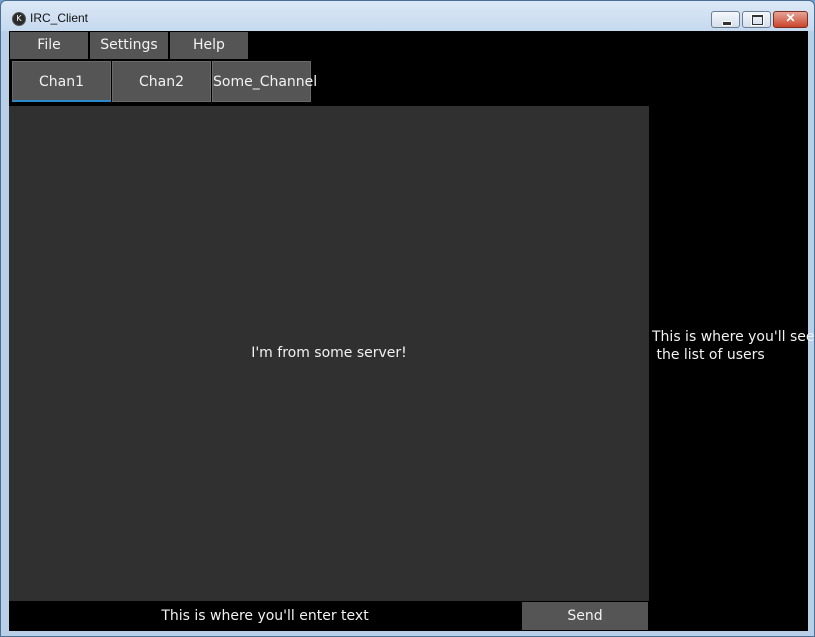 The image size is (815, 637). Describe the element at coordinates (407, 16) in the screenshot. I see `title-bar: K IRC_Client ✕` at that location.